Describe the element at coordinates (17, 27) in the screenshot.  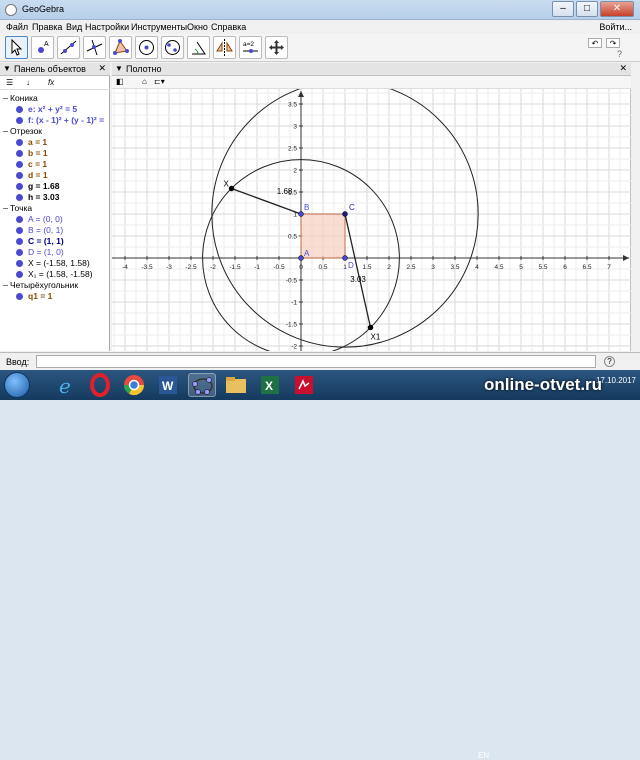
I see `menu-file: Файл` at that location.